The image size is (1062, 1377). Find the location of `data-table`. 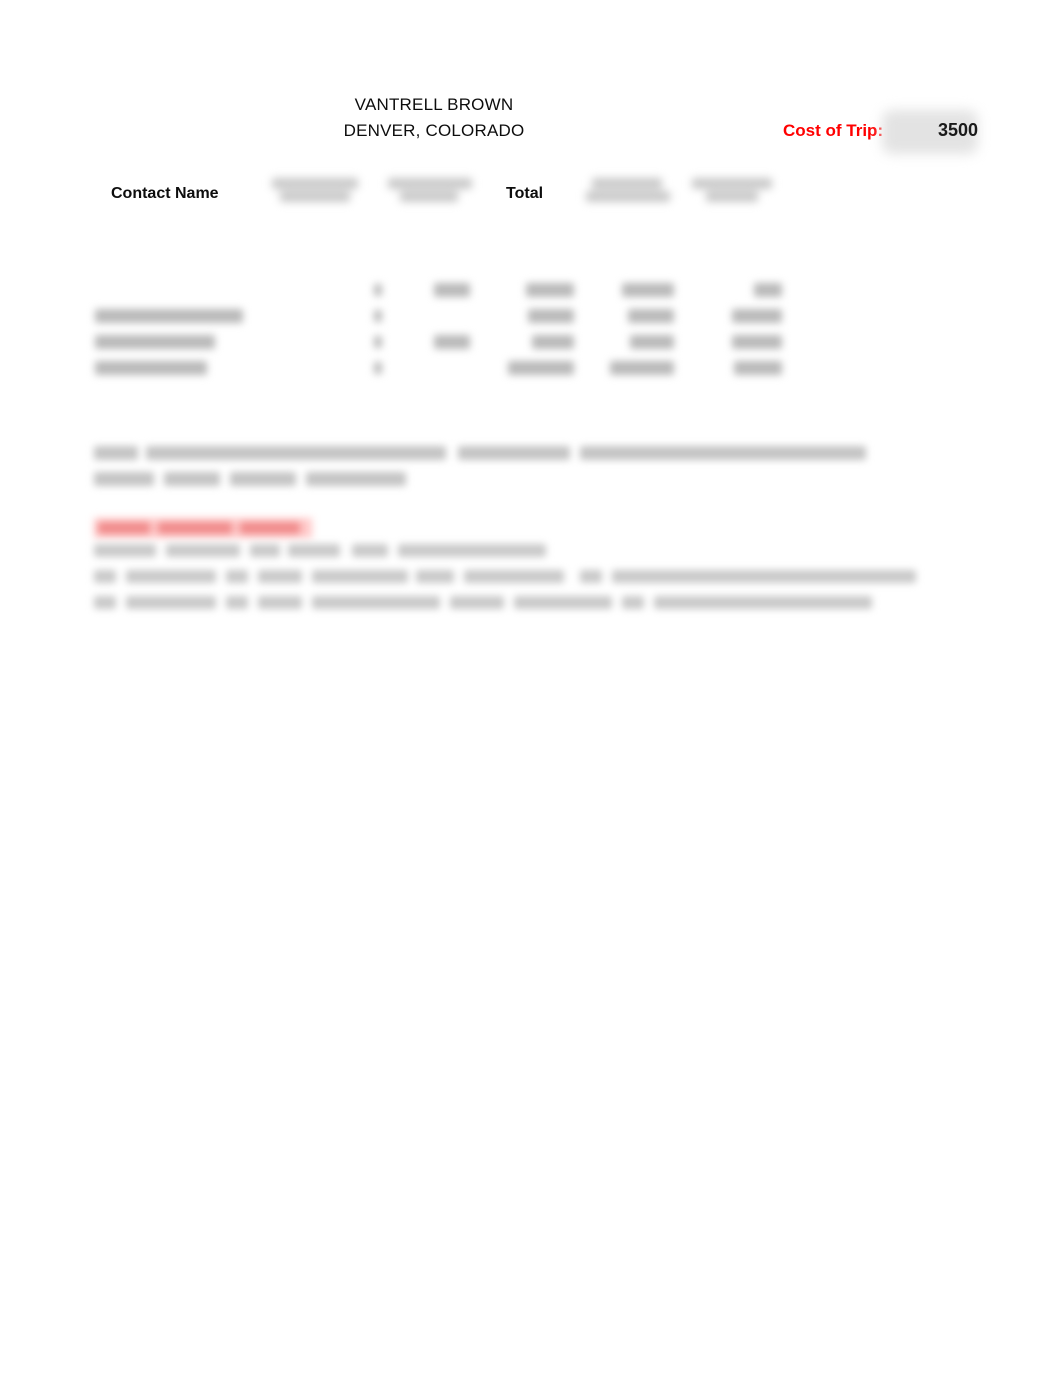

data-table is located at coordinates (531, 330).